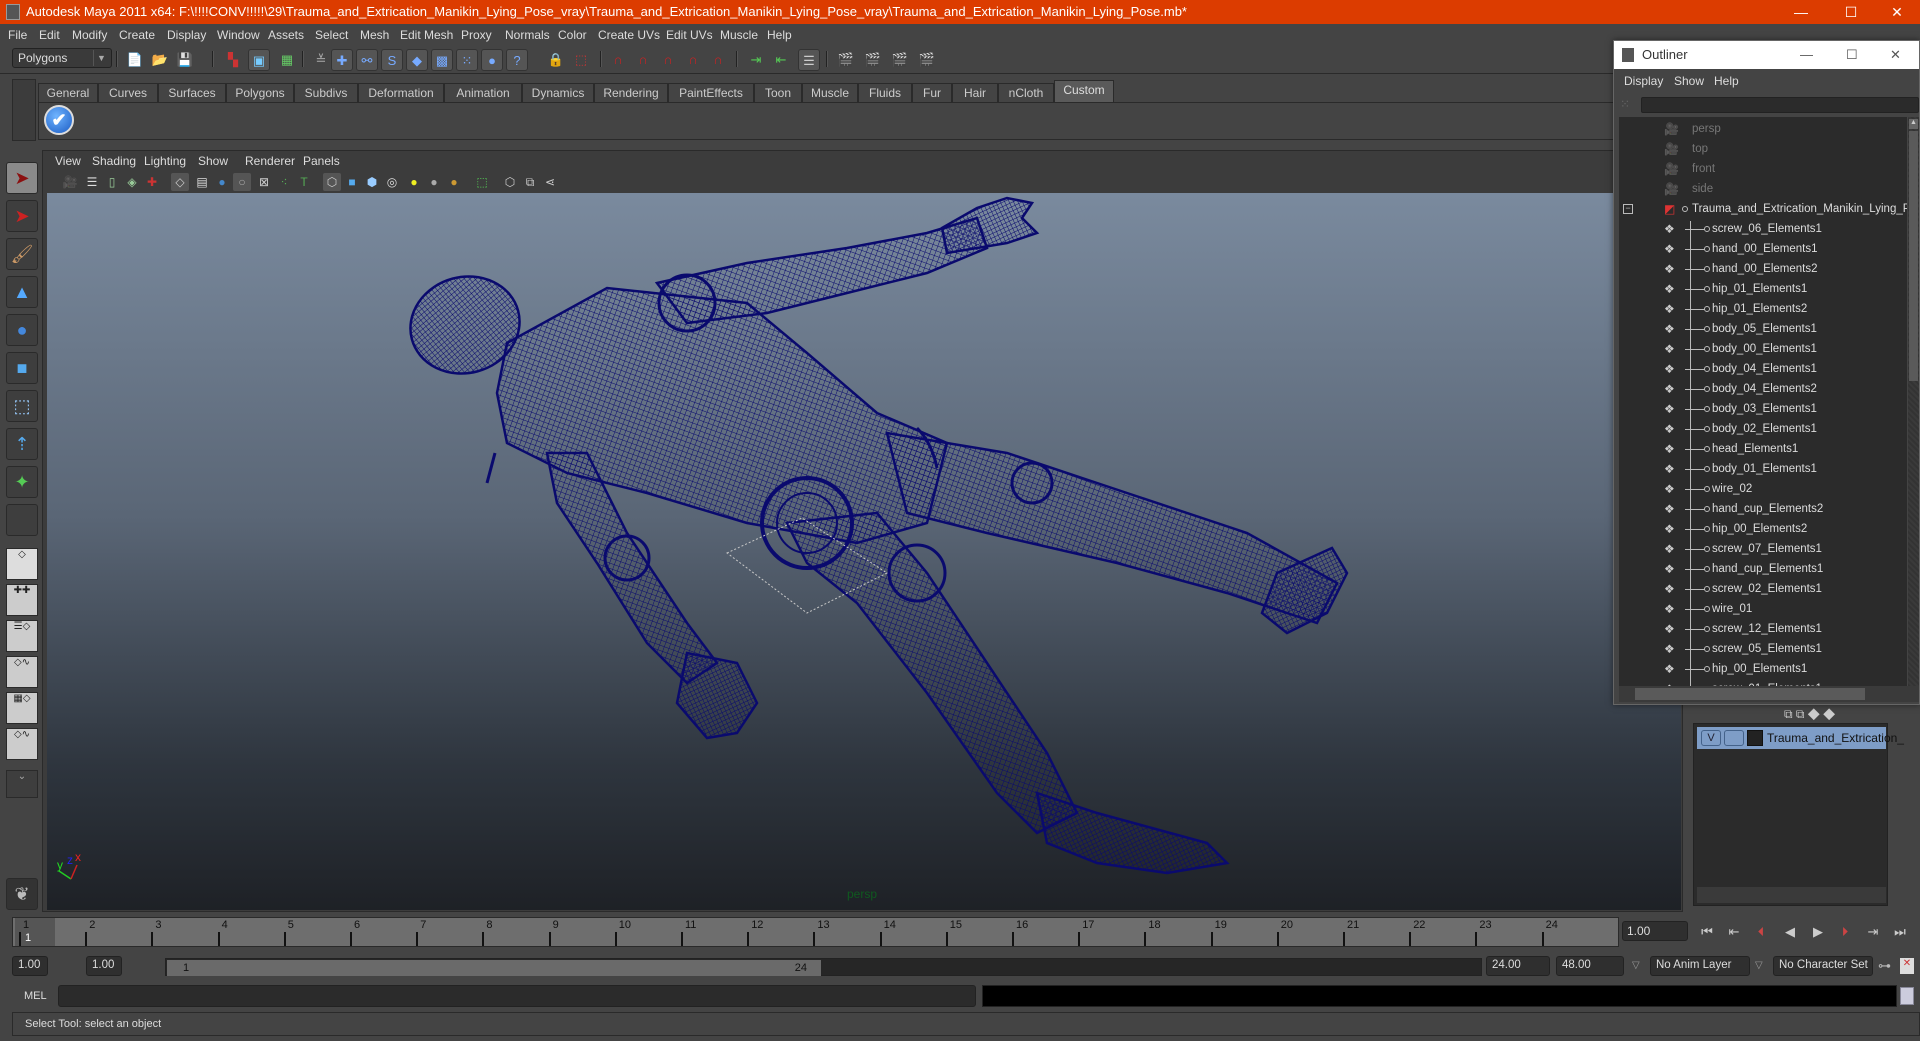 The image size is (1920, 1041). I want to click on share-icon: ⋖, so click(550, 182).